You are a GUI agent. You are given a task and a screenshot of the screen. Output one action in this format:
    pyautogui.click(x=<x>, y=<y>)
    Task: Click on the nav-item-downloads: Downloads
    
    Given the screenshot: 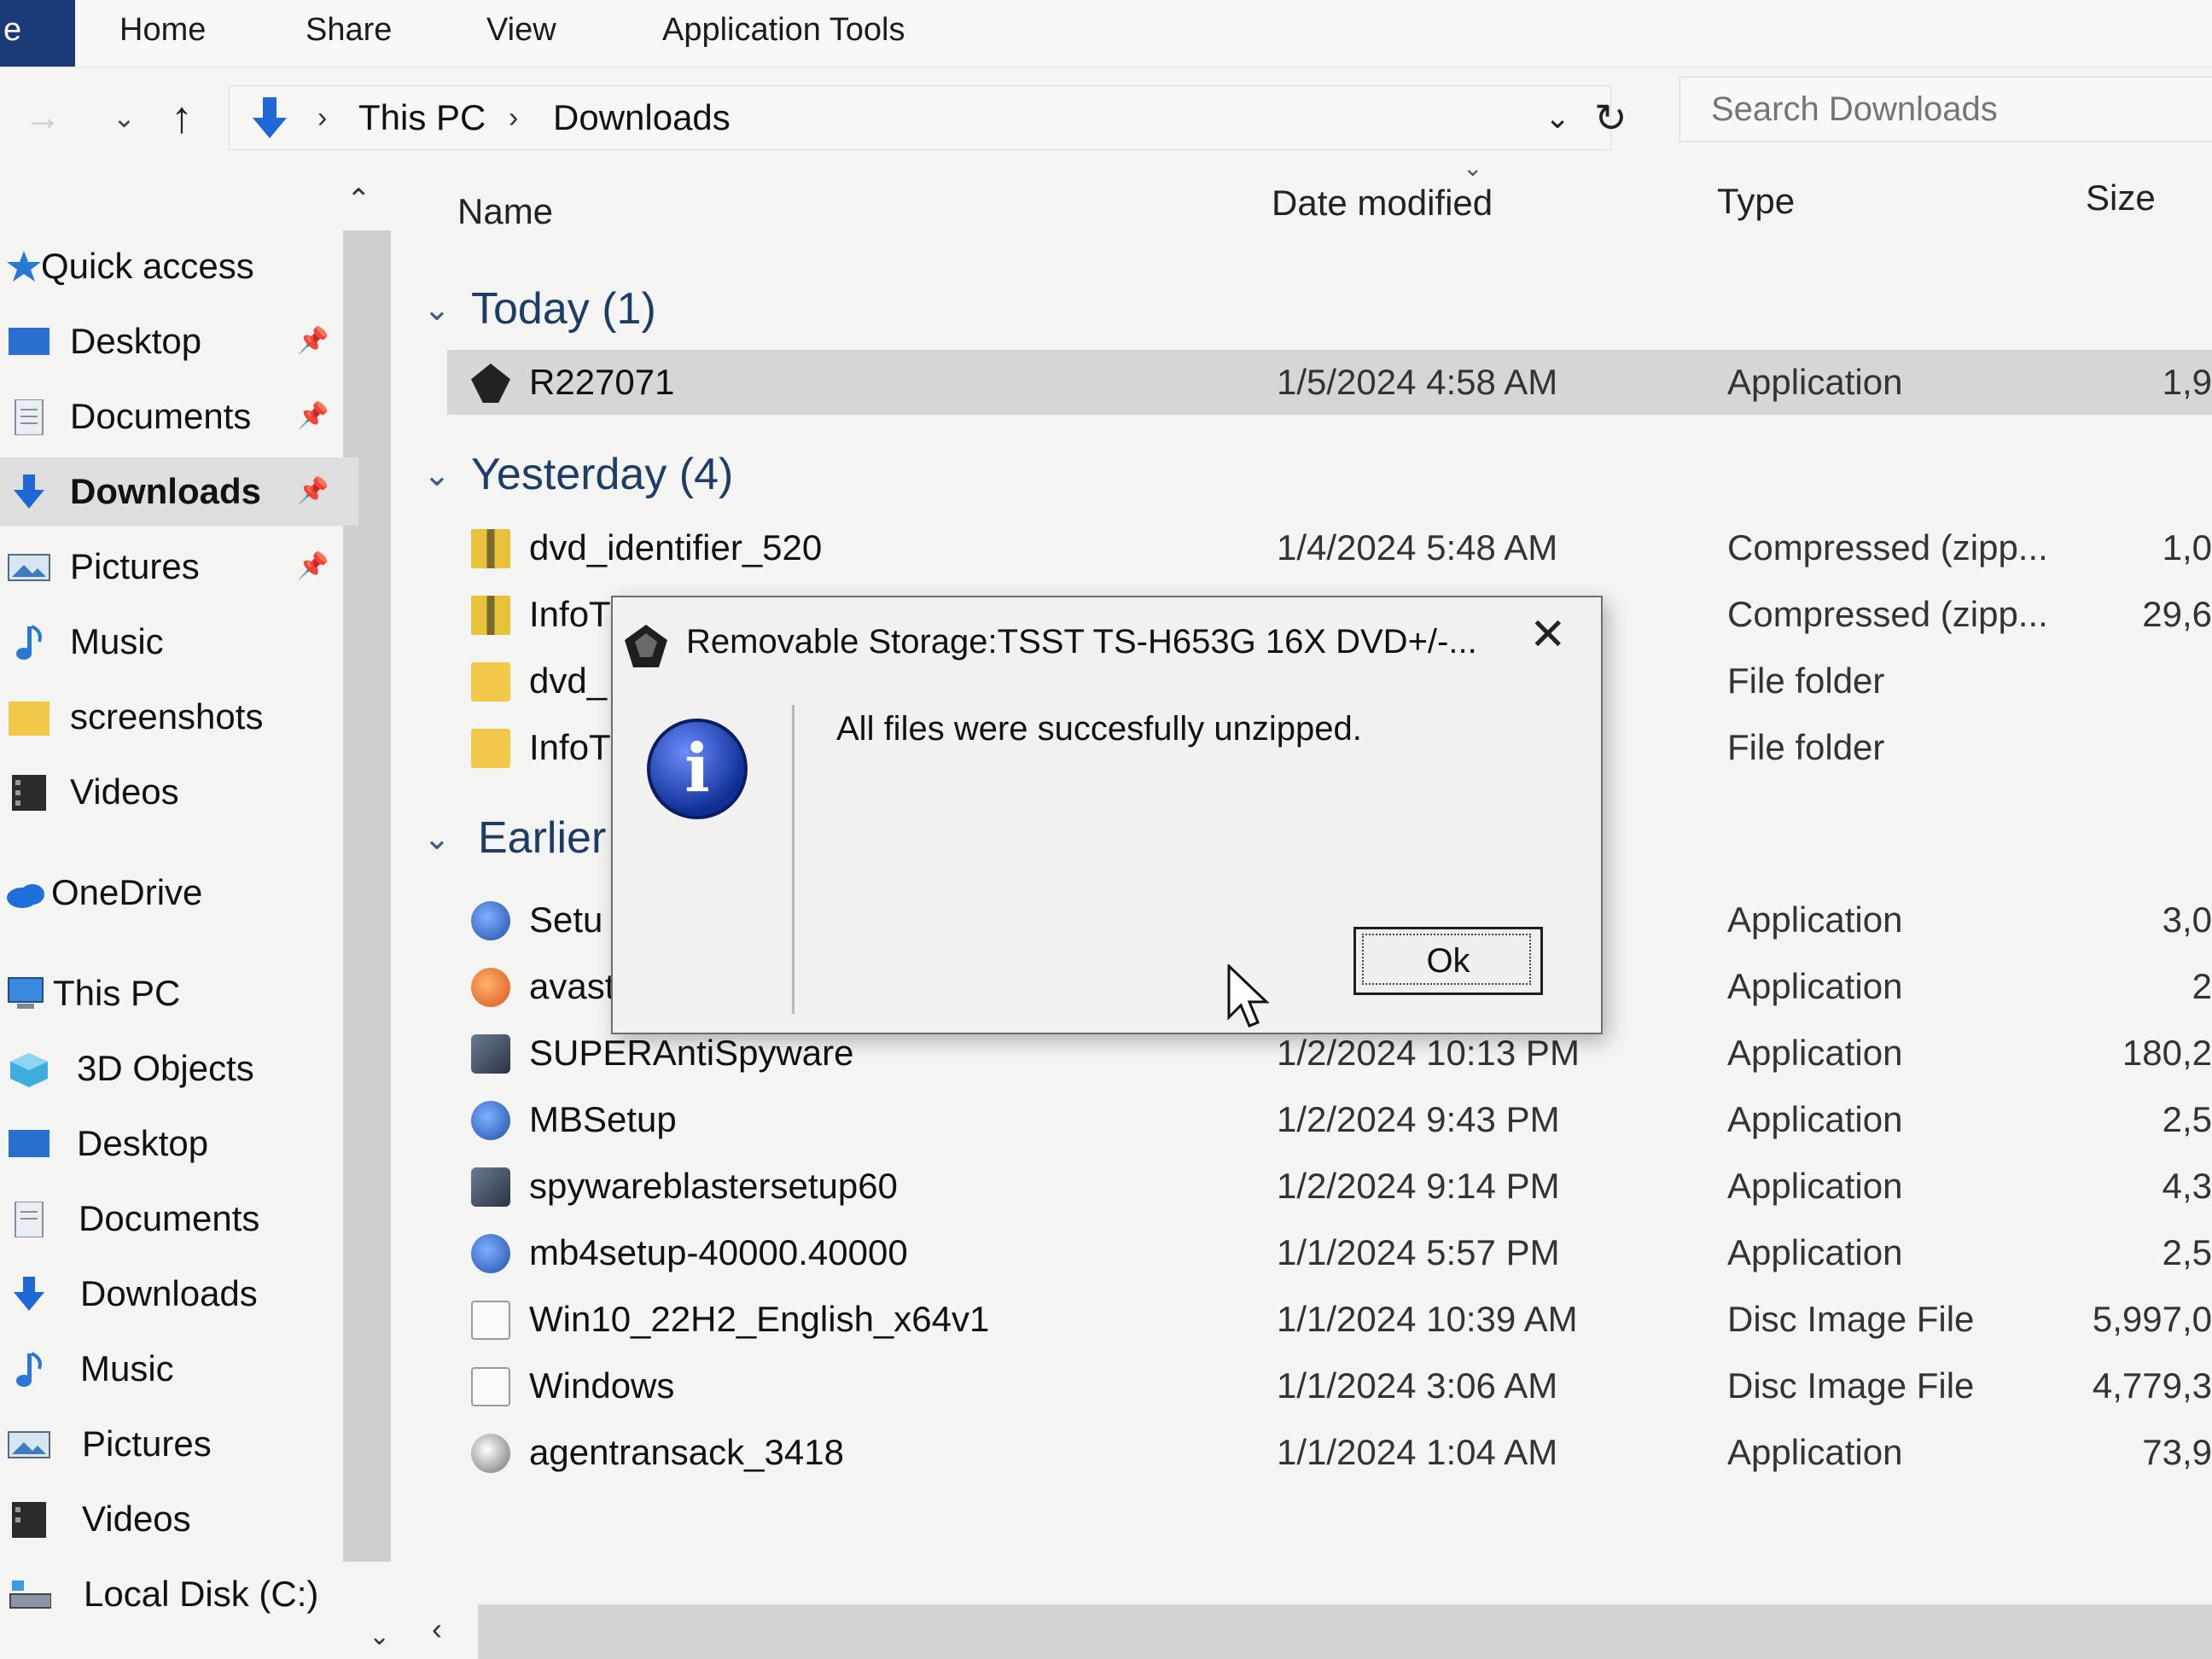 What is the action you would take?
    pyautogui.click(x=179, y=1294)
    